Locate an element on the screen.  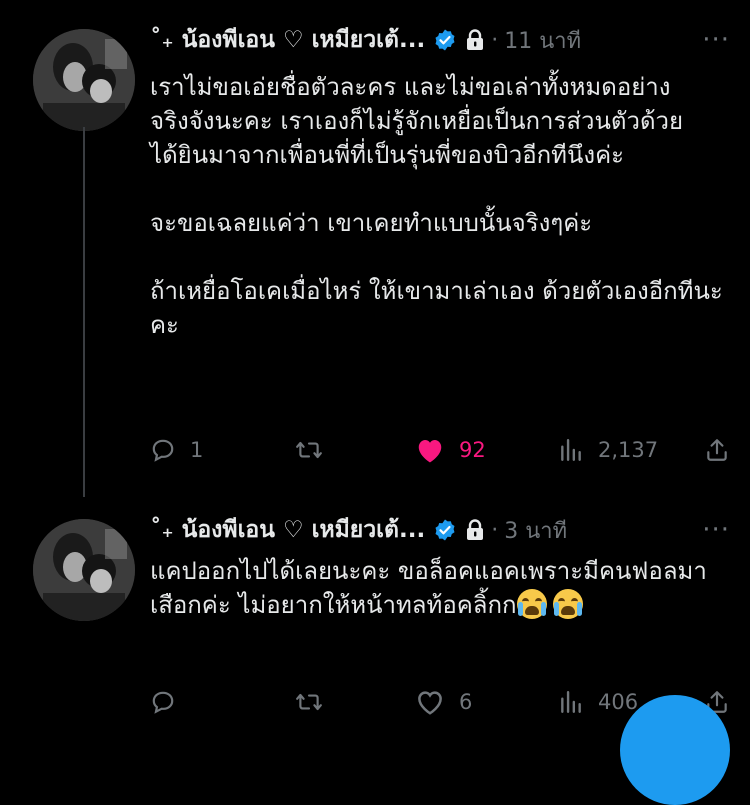
views-button: 2,137 is located at coordinates (623, 450).